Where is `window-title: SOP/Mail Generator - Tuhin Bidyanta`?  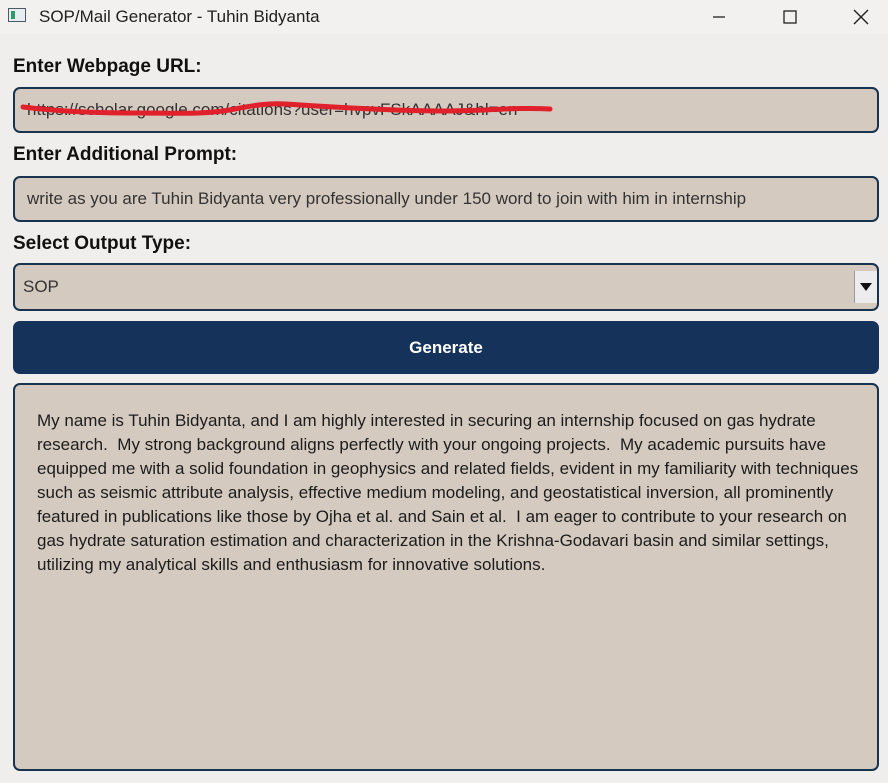 window-title: SOP/Mail Generator - Tuhin Bidyanta is located at coordinates (179, 16).